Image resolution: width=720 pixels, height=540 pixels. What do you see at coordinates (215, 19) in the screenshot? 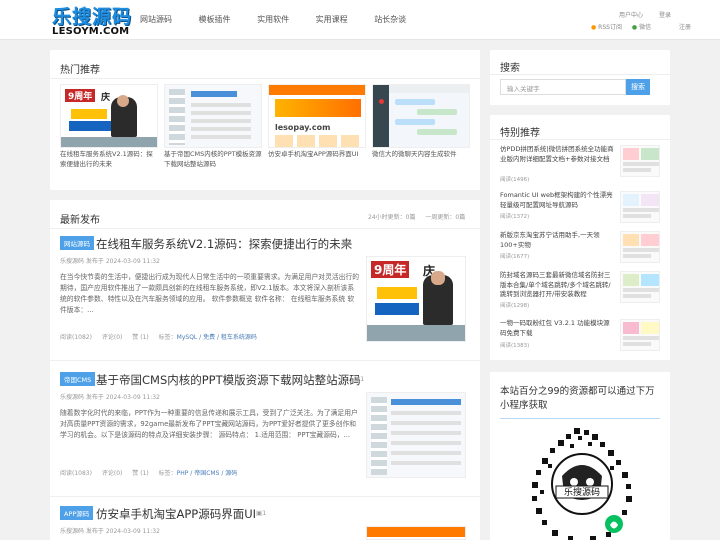
I see `nav-item-templates: 模板插件` at bounding box center [215, 19].